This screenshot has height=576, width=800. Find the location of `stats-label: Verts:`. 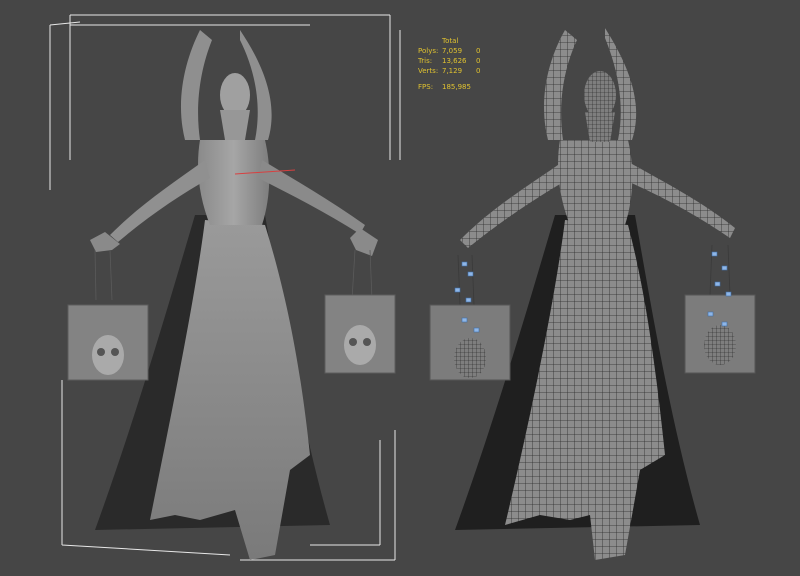

stats-label: Verts: is located at coordinates (428, 71).